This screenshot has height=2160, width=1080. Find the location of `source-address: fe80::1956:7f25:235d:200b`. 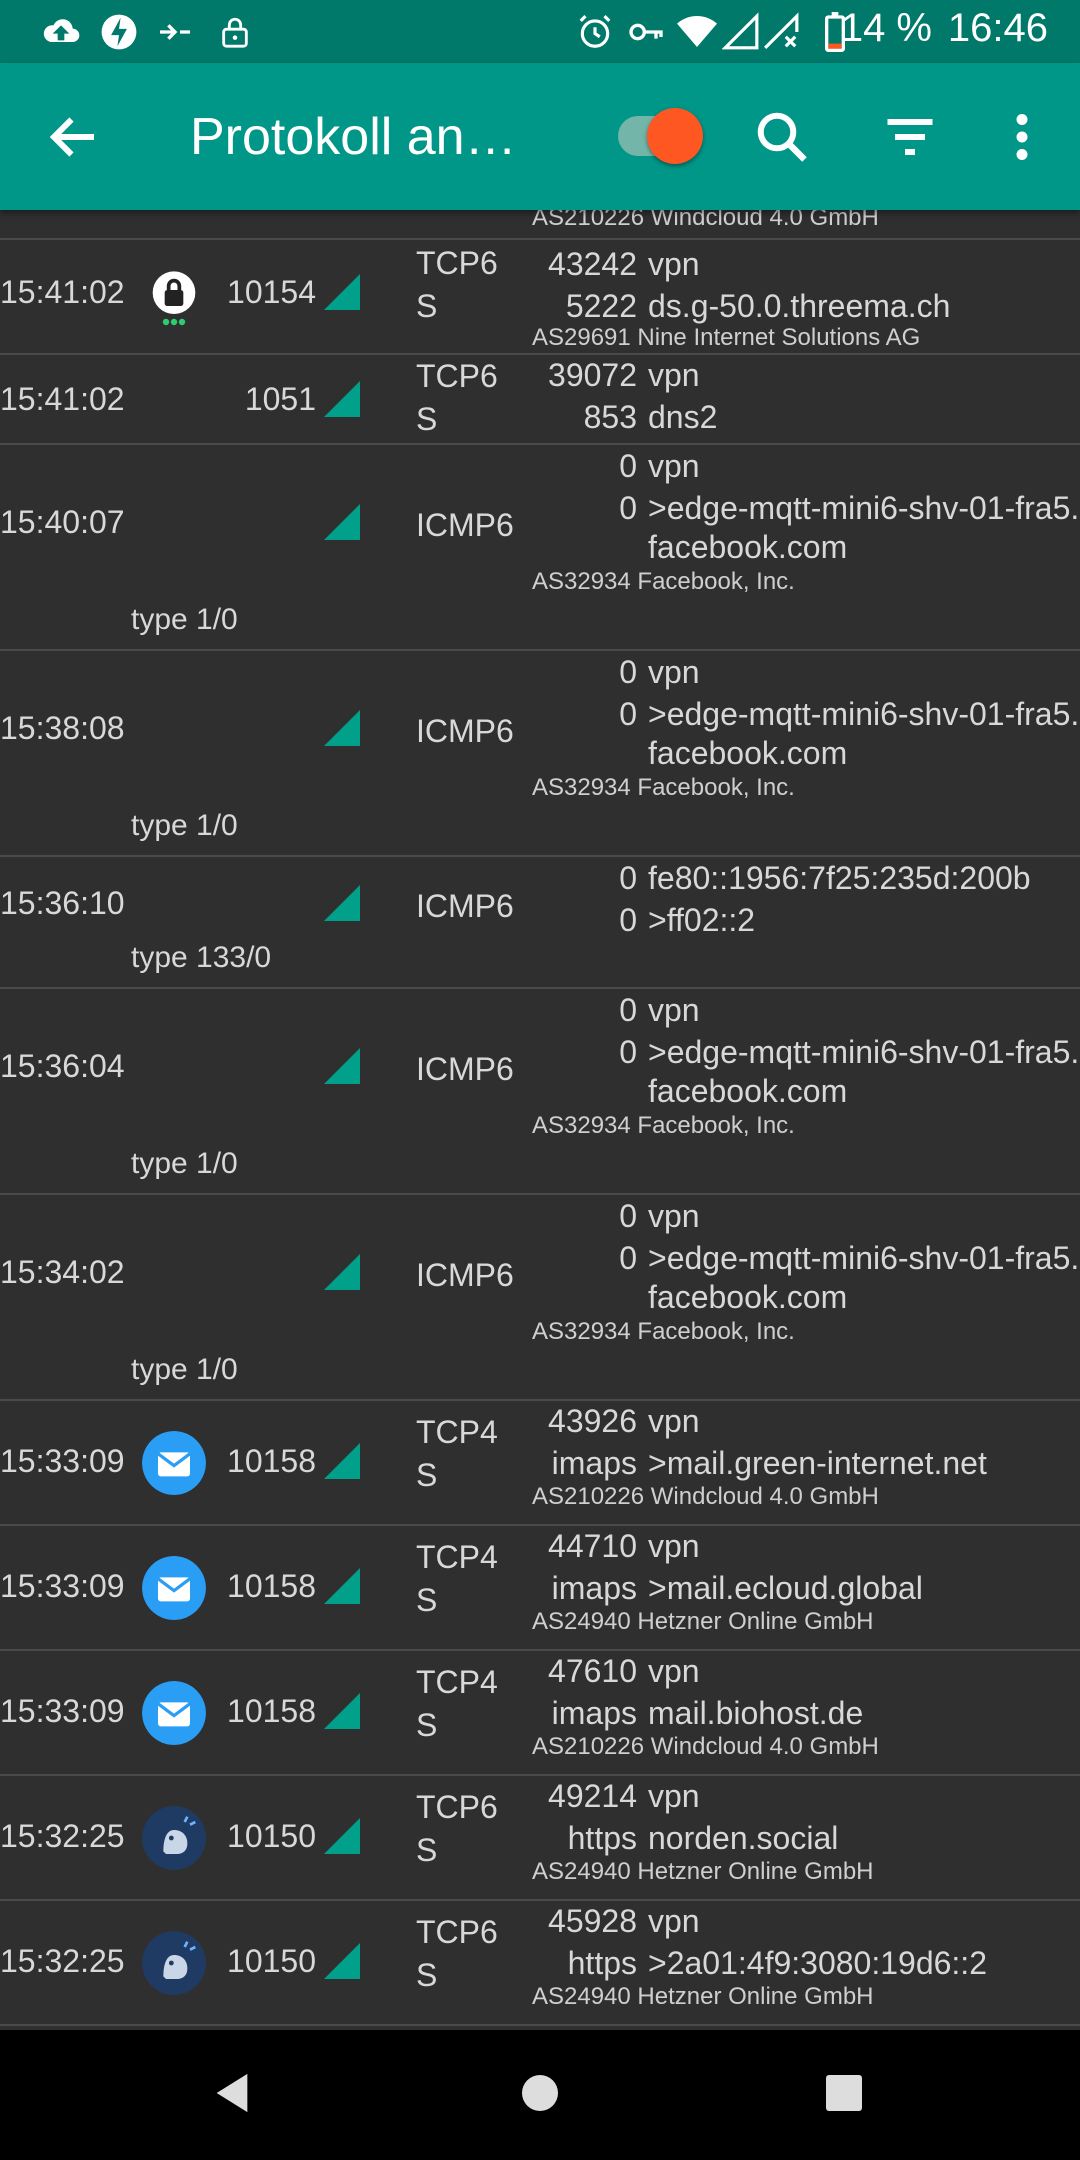

source-address: fe80::1956:7f25:235d:200b is located at coordinates (839, 878).